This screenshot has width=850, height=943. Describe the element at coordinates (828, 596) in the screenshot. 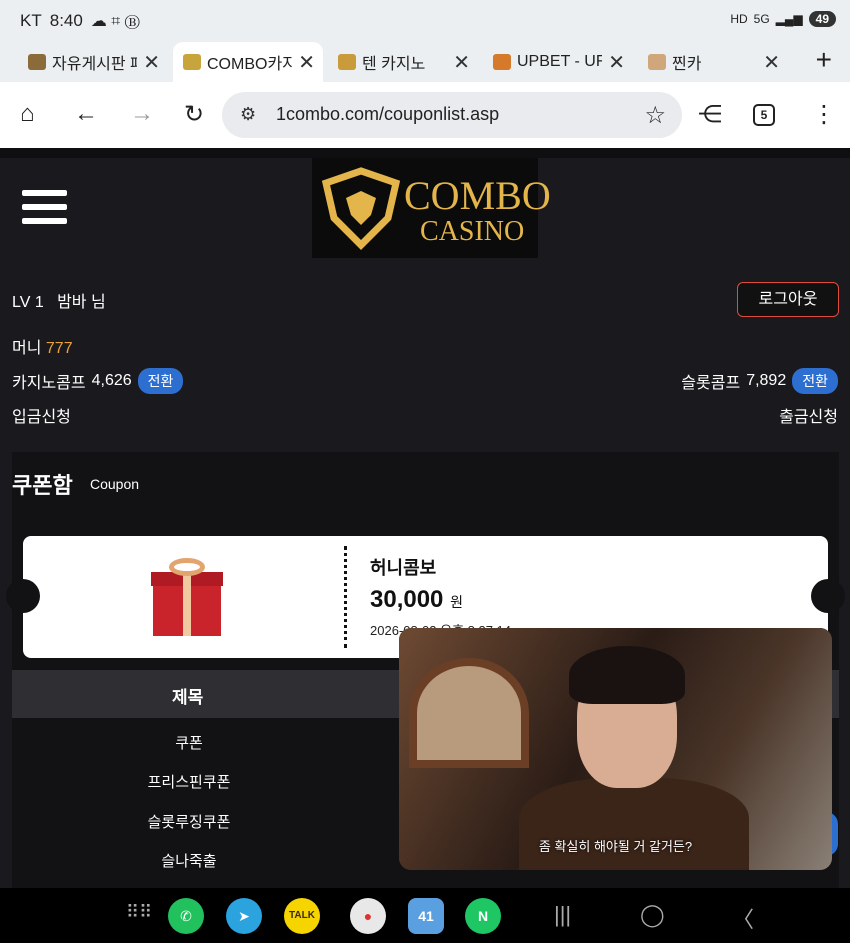

I see `ticket-notch-right` at that location.